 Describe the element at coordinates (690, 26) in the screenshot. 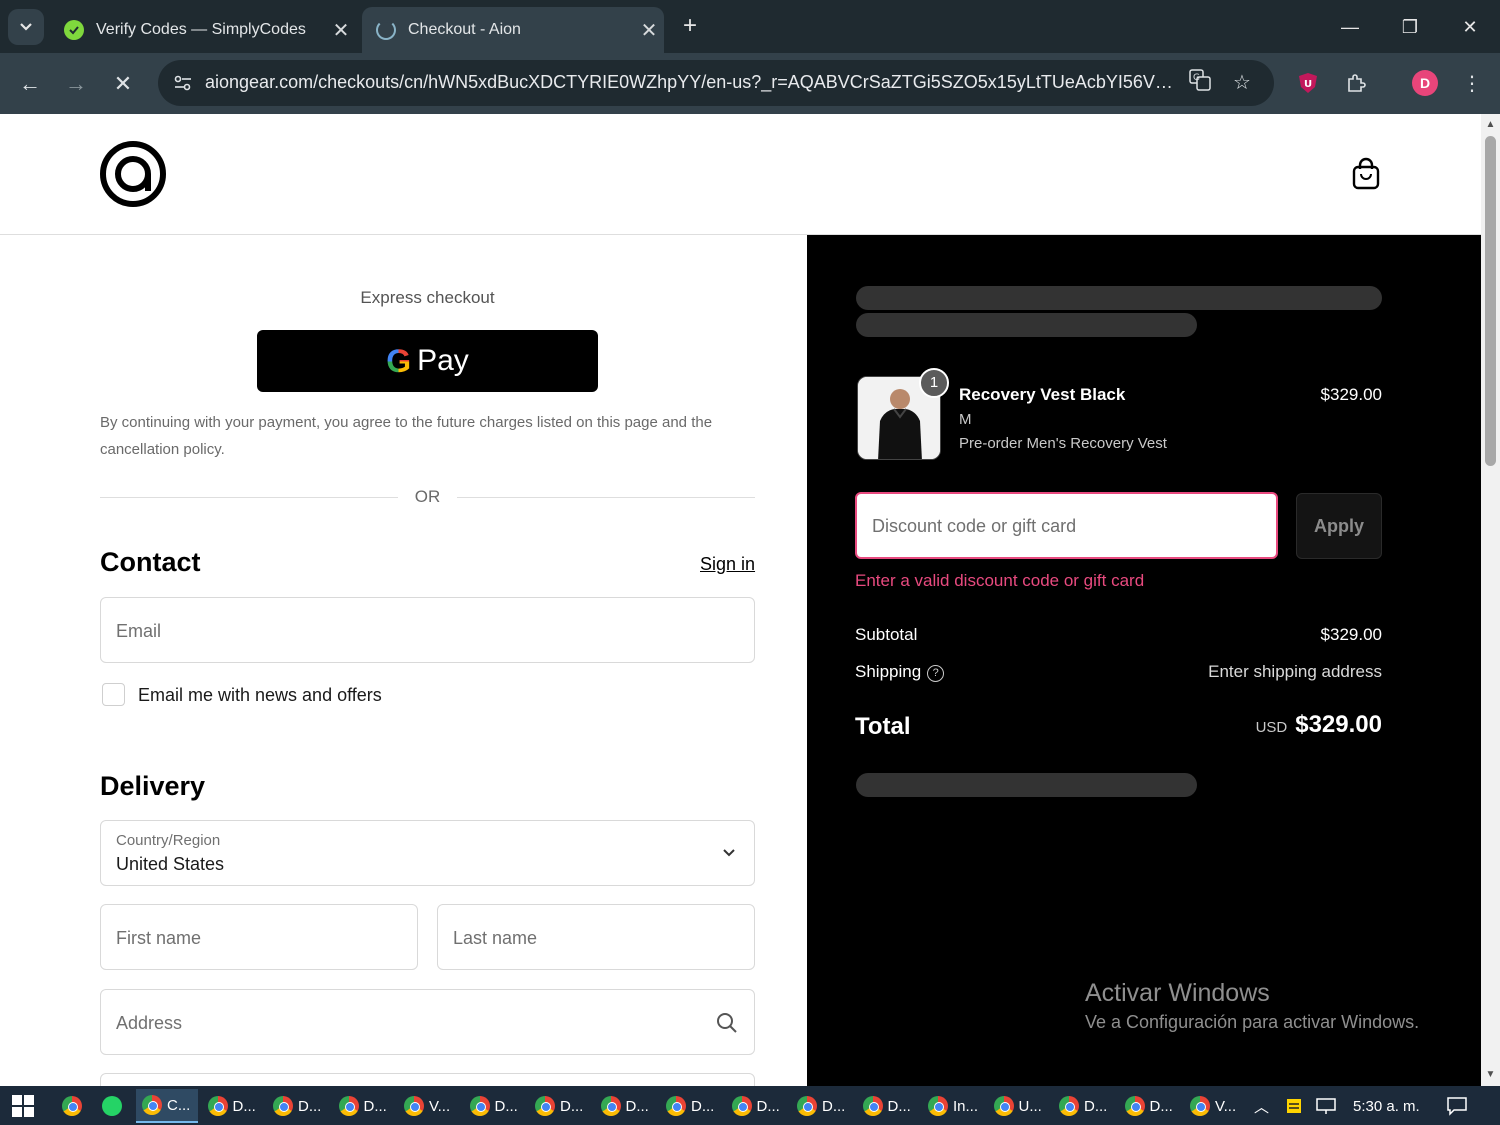

I see `new-tab-button: +` at that location.